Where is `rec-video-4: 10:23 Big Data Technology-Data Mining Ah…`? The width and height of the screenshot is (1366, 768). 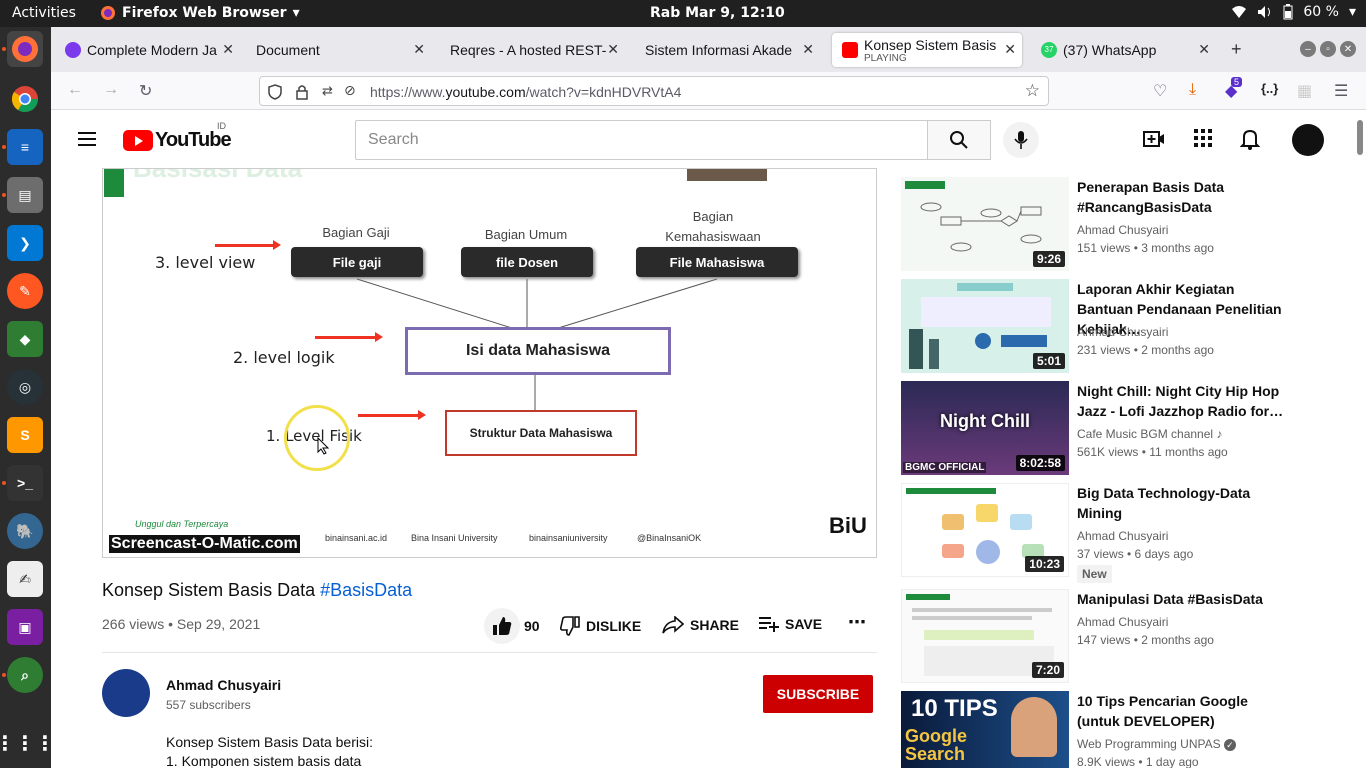 rec-video-4: 10:23 Big Data Technology-Data Mining Ah… is located at coordinates (1126, 533).